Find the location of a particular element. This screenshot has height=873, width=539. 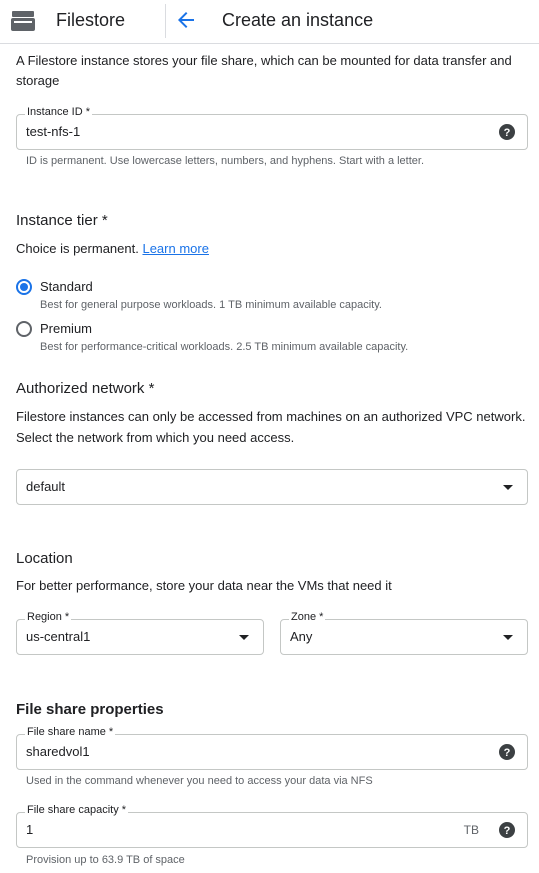

capacity-unit: TB is located at coordinates (471, 830).